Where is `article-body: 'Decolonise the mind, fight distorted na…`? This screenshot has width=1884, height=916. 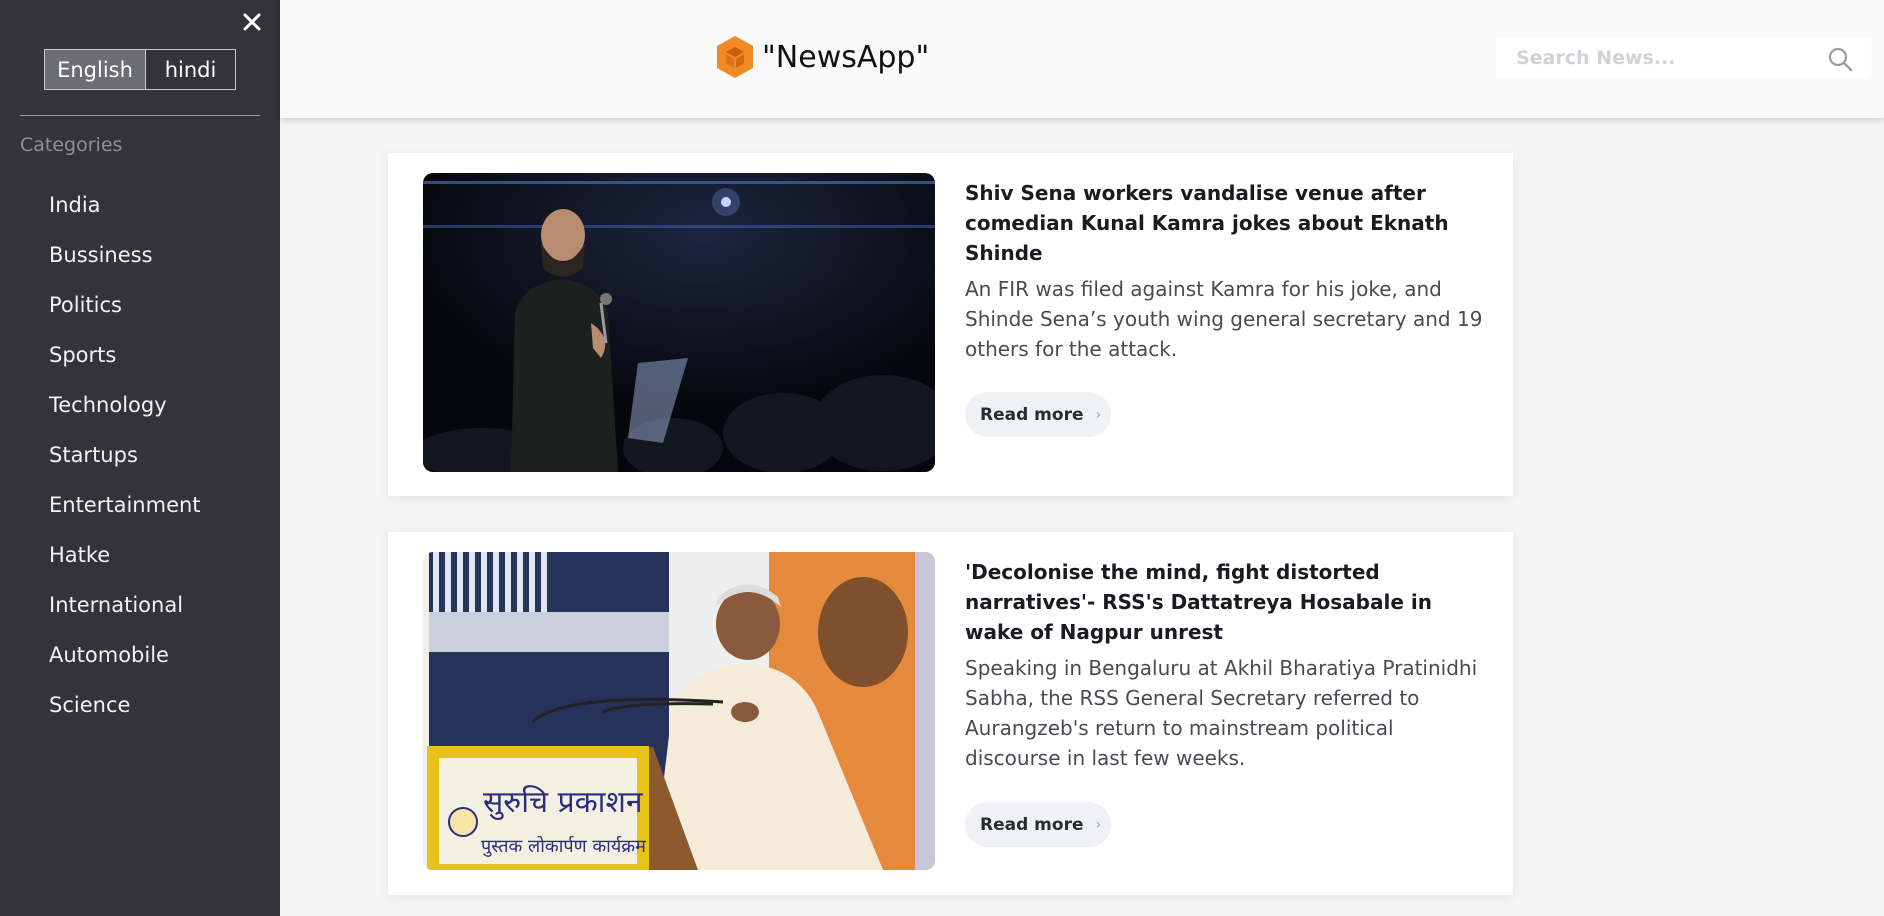 article-body: 'Decolonise the mind, fight distorted na… is located at coordinates (1225, 665).